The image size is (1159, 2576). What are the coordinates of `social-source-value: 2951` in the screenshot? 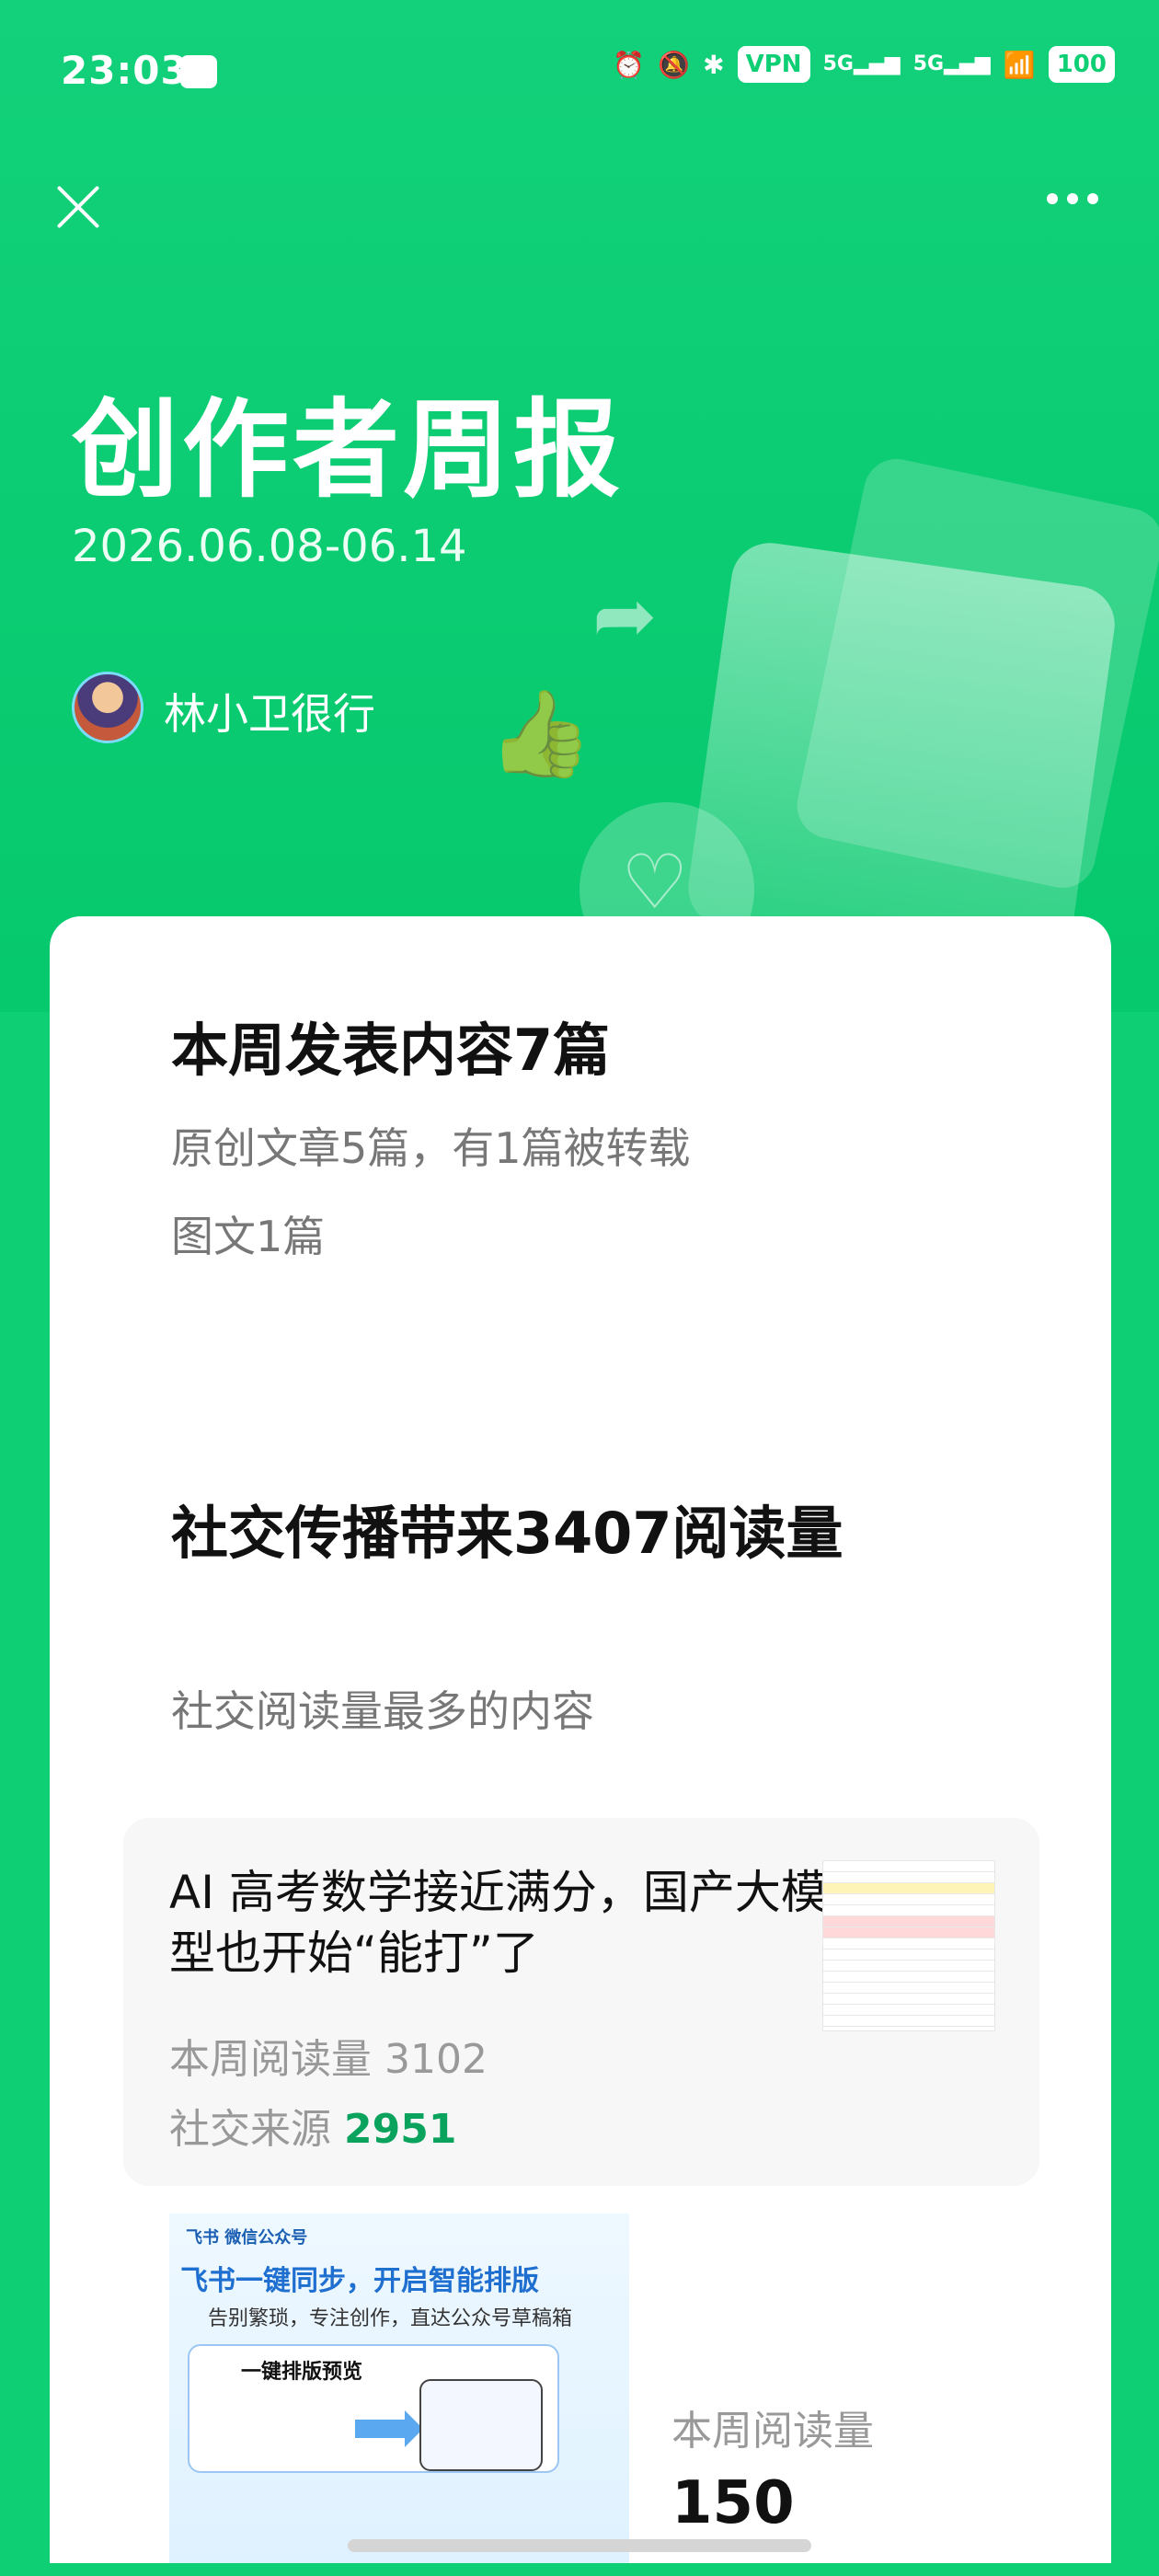 It's located at (400, 2129).